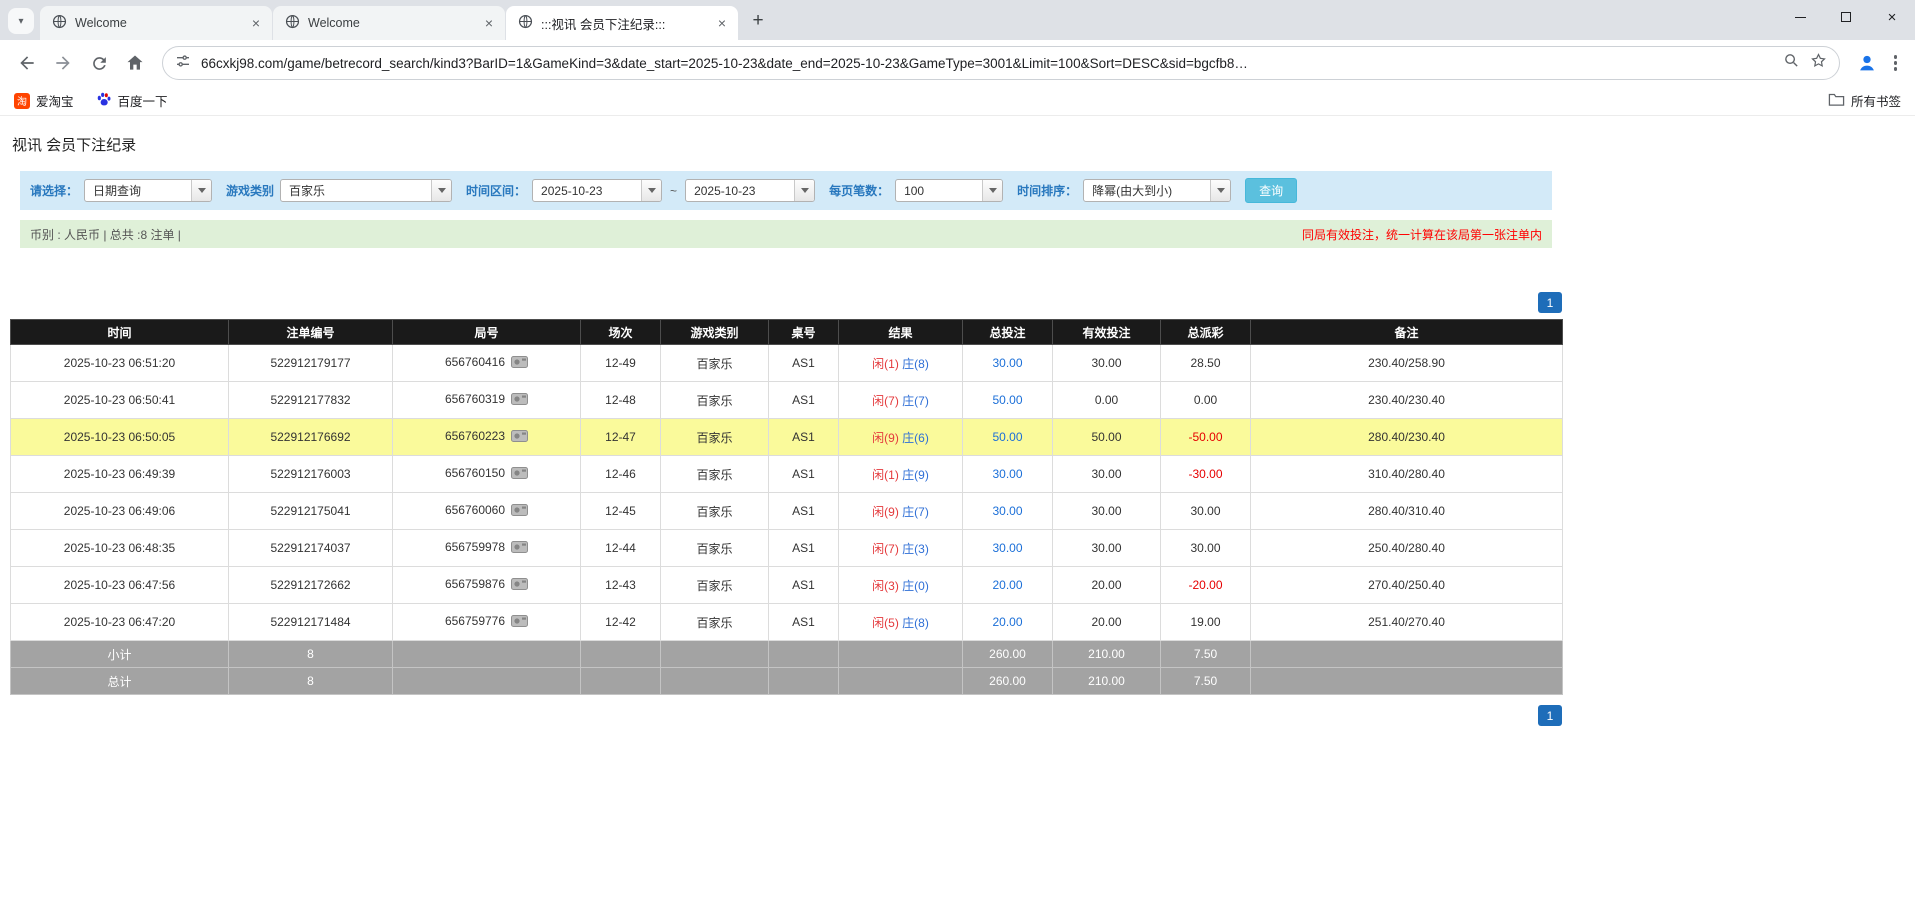 This screenshot has width=1915, height=924. I want to click on refresh-button, so click(99, 63).